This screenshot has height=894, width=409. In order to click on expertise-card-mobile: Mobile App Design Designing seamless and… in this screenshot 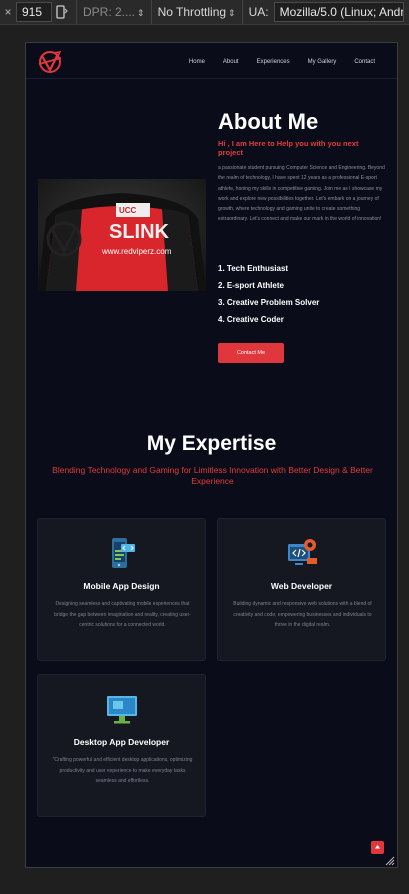, I will do `click(121, 589)`.